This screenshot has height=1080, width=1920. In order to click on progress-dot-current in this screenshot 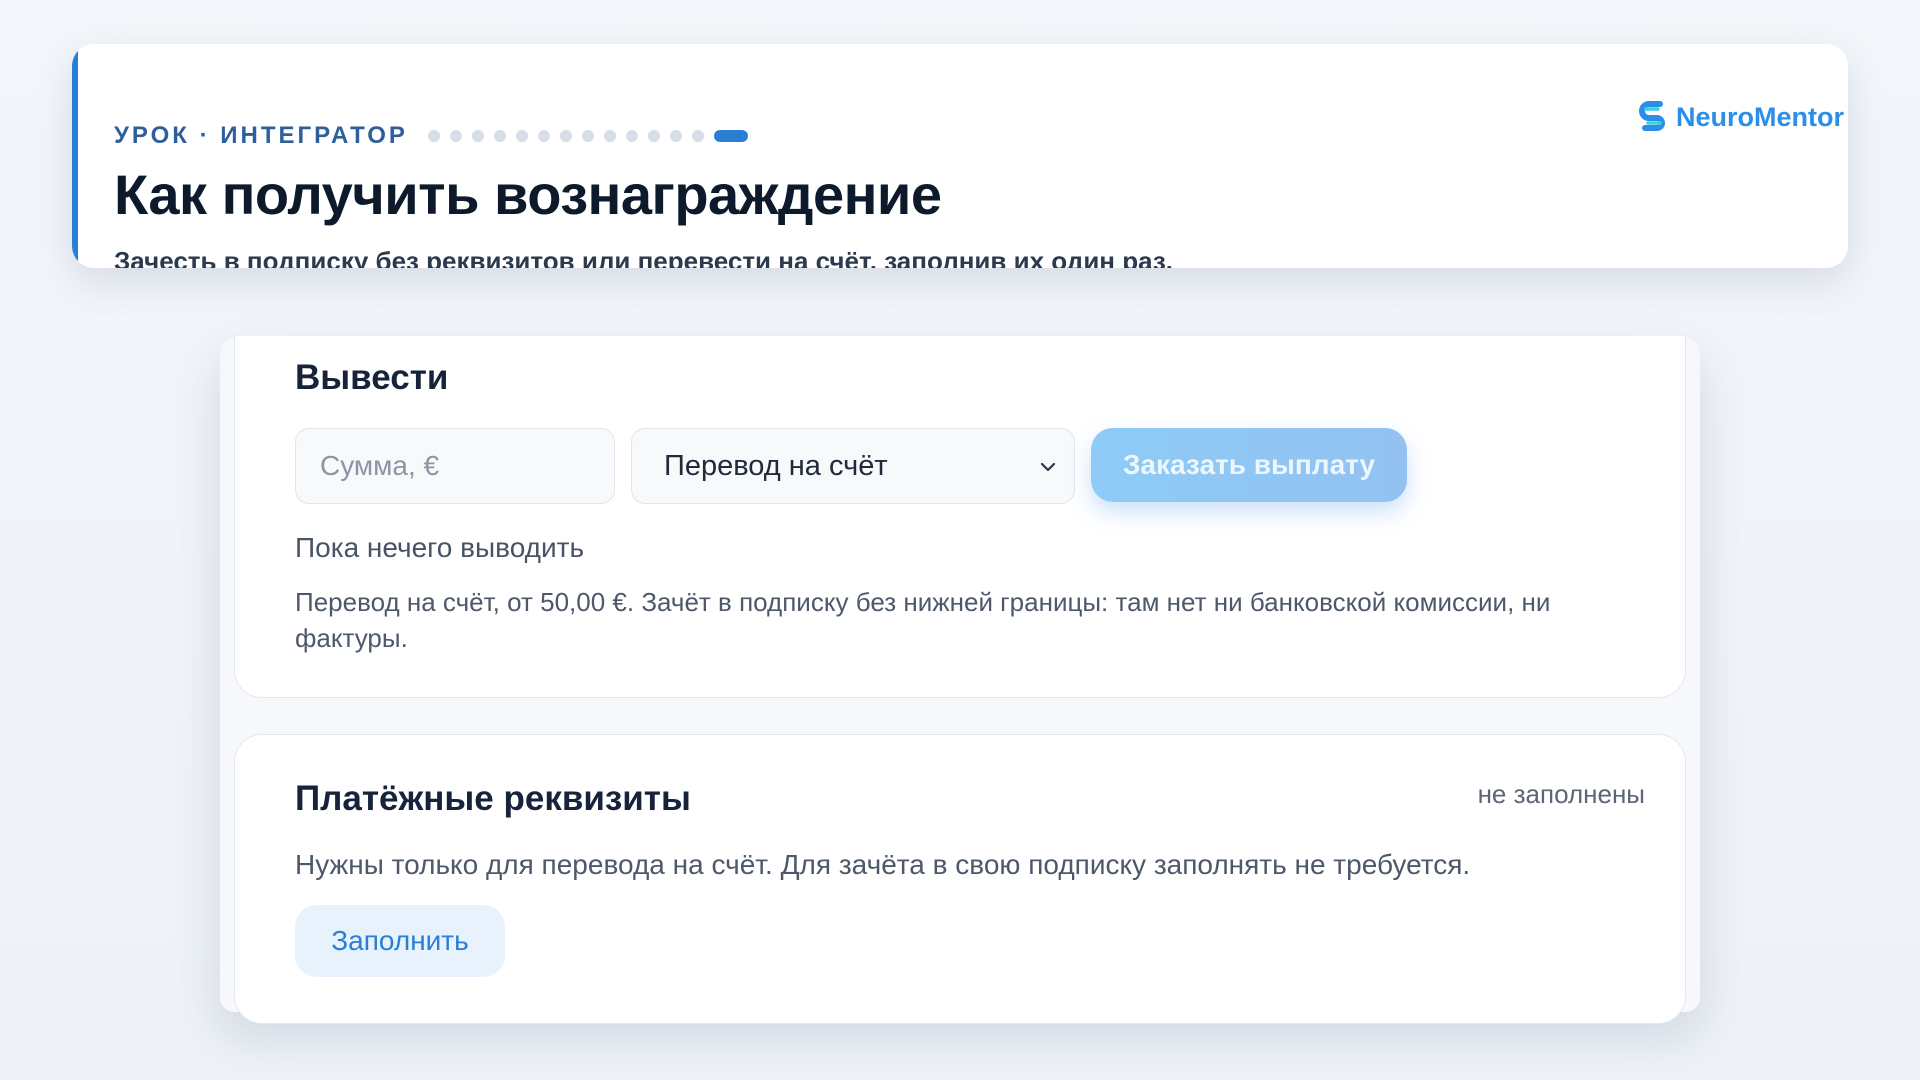, I will do `click(730, 136)`.